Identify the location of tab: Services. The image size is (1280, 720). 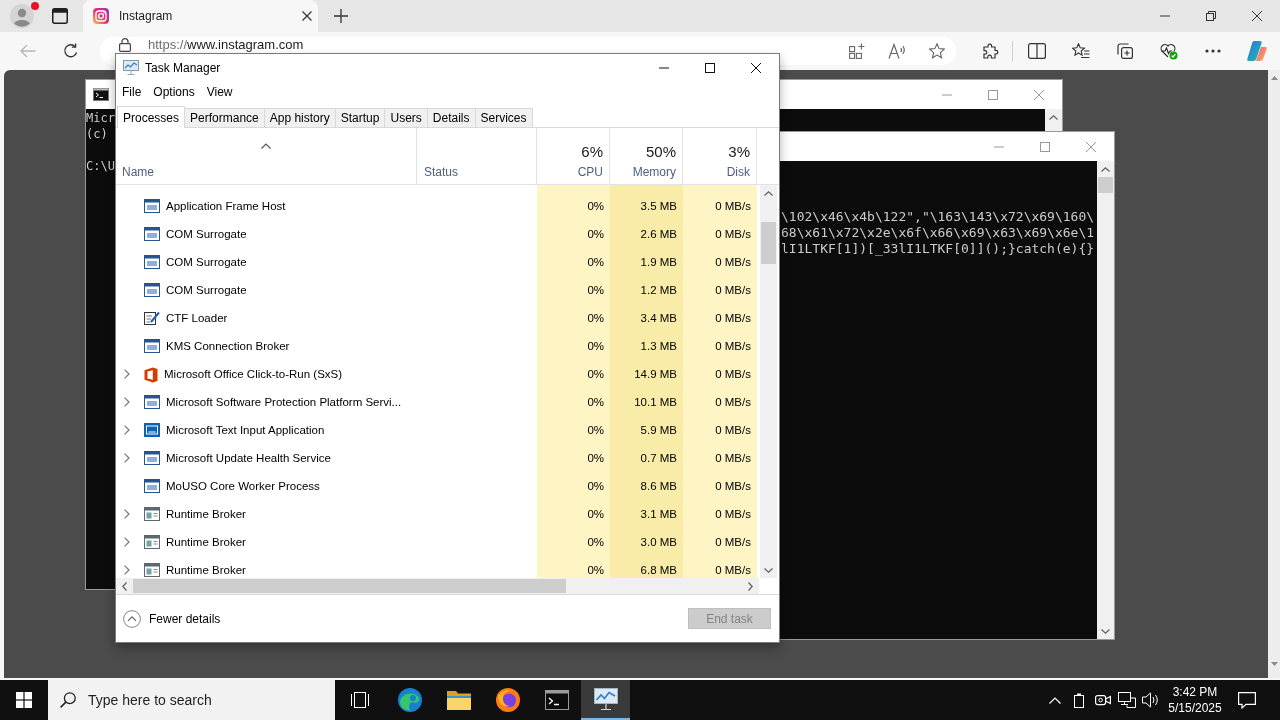
(503, 117).